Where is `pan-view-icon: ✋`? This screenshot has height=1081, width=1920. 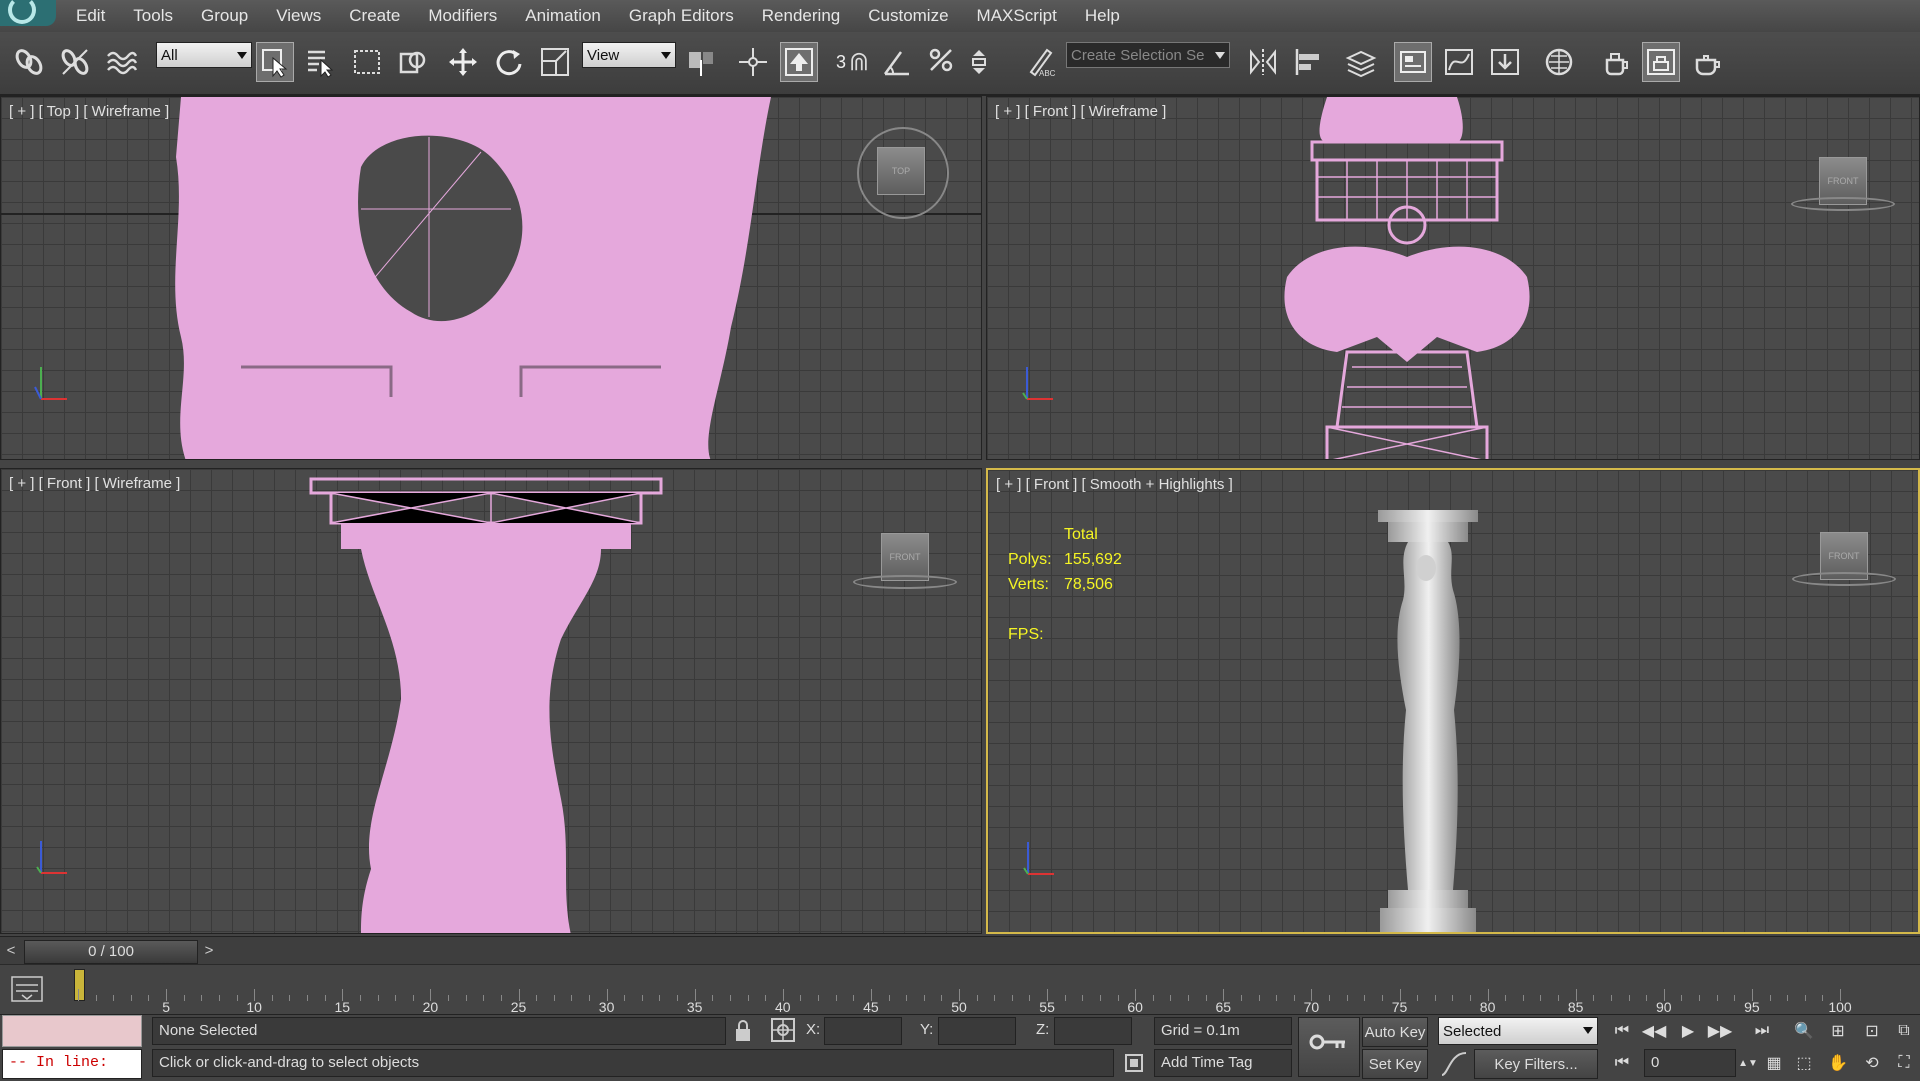
pan-view-icon: ✋ is located at coordinates (1838, 1063).